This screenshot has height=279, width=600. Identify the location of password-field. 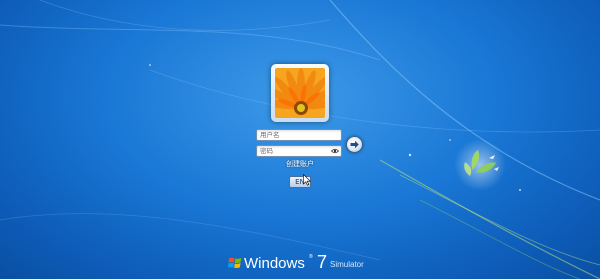
(299, 151).